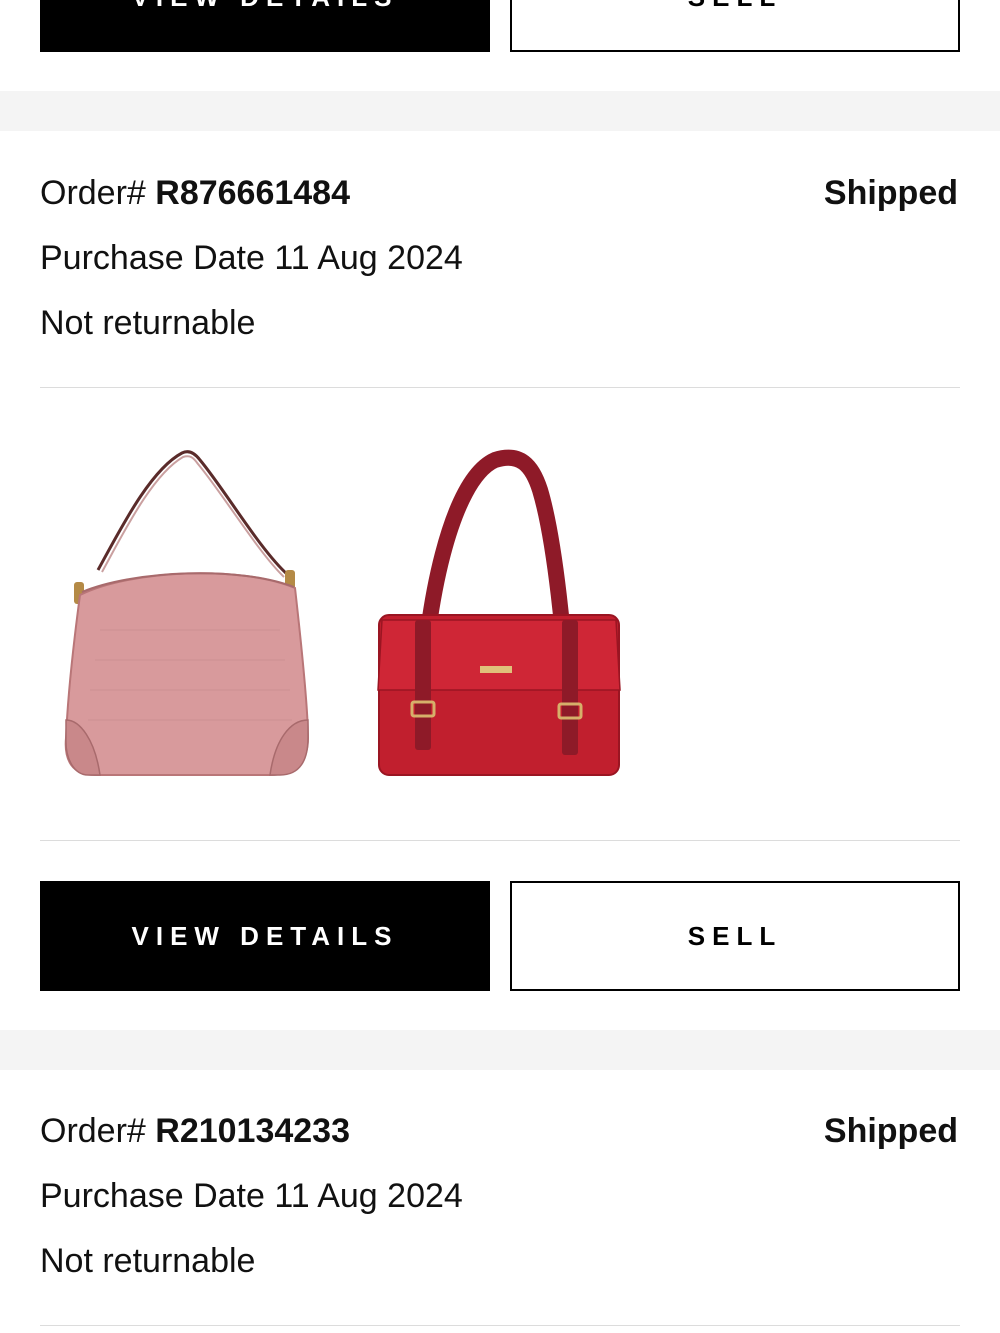 The height and width of the screenshot is (1333, 1000). Describe the element at coordinates (500, 193) in the screenshot. I see `order-number-line: Order# R876661484 Shipped` at that location.